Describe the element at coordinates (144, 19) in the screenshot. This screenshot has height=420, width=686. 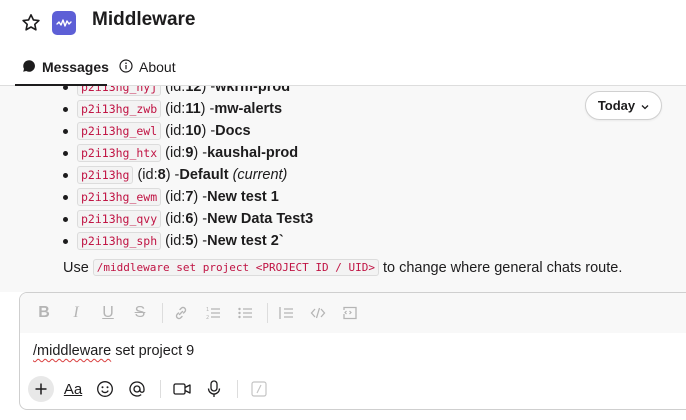
I see `app-title: Middleware` at that location.